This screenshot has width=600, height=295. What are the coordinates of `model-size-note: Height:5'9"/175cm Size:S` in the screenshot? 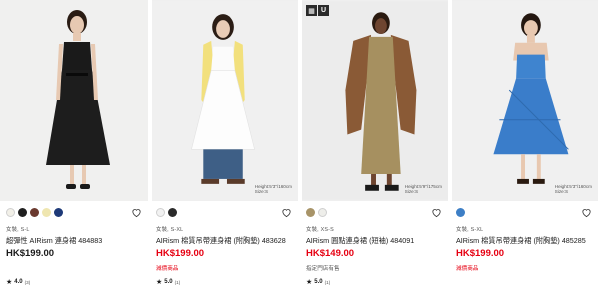 It's located at (423, 189).